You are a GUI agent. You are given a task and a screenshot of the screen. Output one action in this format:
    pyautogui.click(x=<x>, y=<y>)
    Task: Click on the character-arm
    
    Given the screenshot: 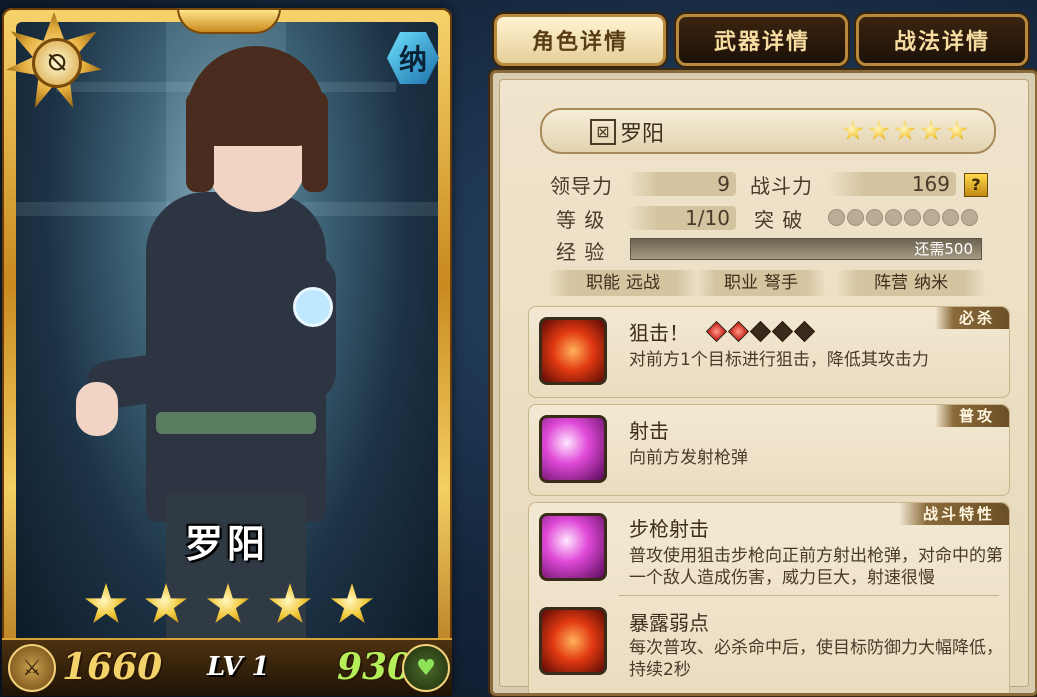 What is the action you would take?
    pyautogui.click(x=301, y=327)
    